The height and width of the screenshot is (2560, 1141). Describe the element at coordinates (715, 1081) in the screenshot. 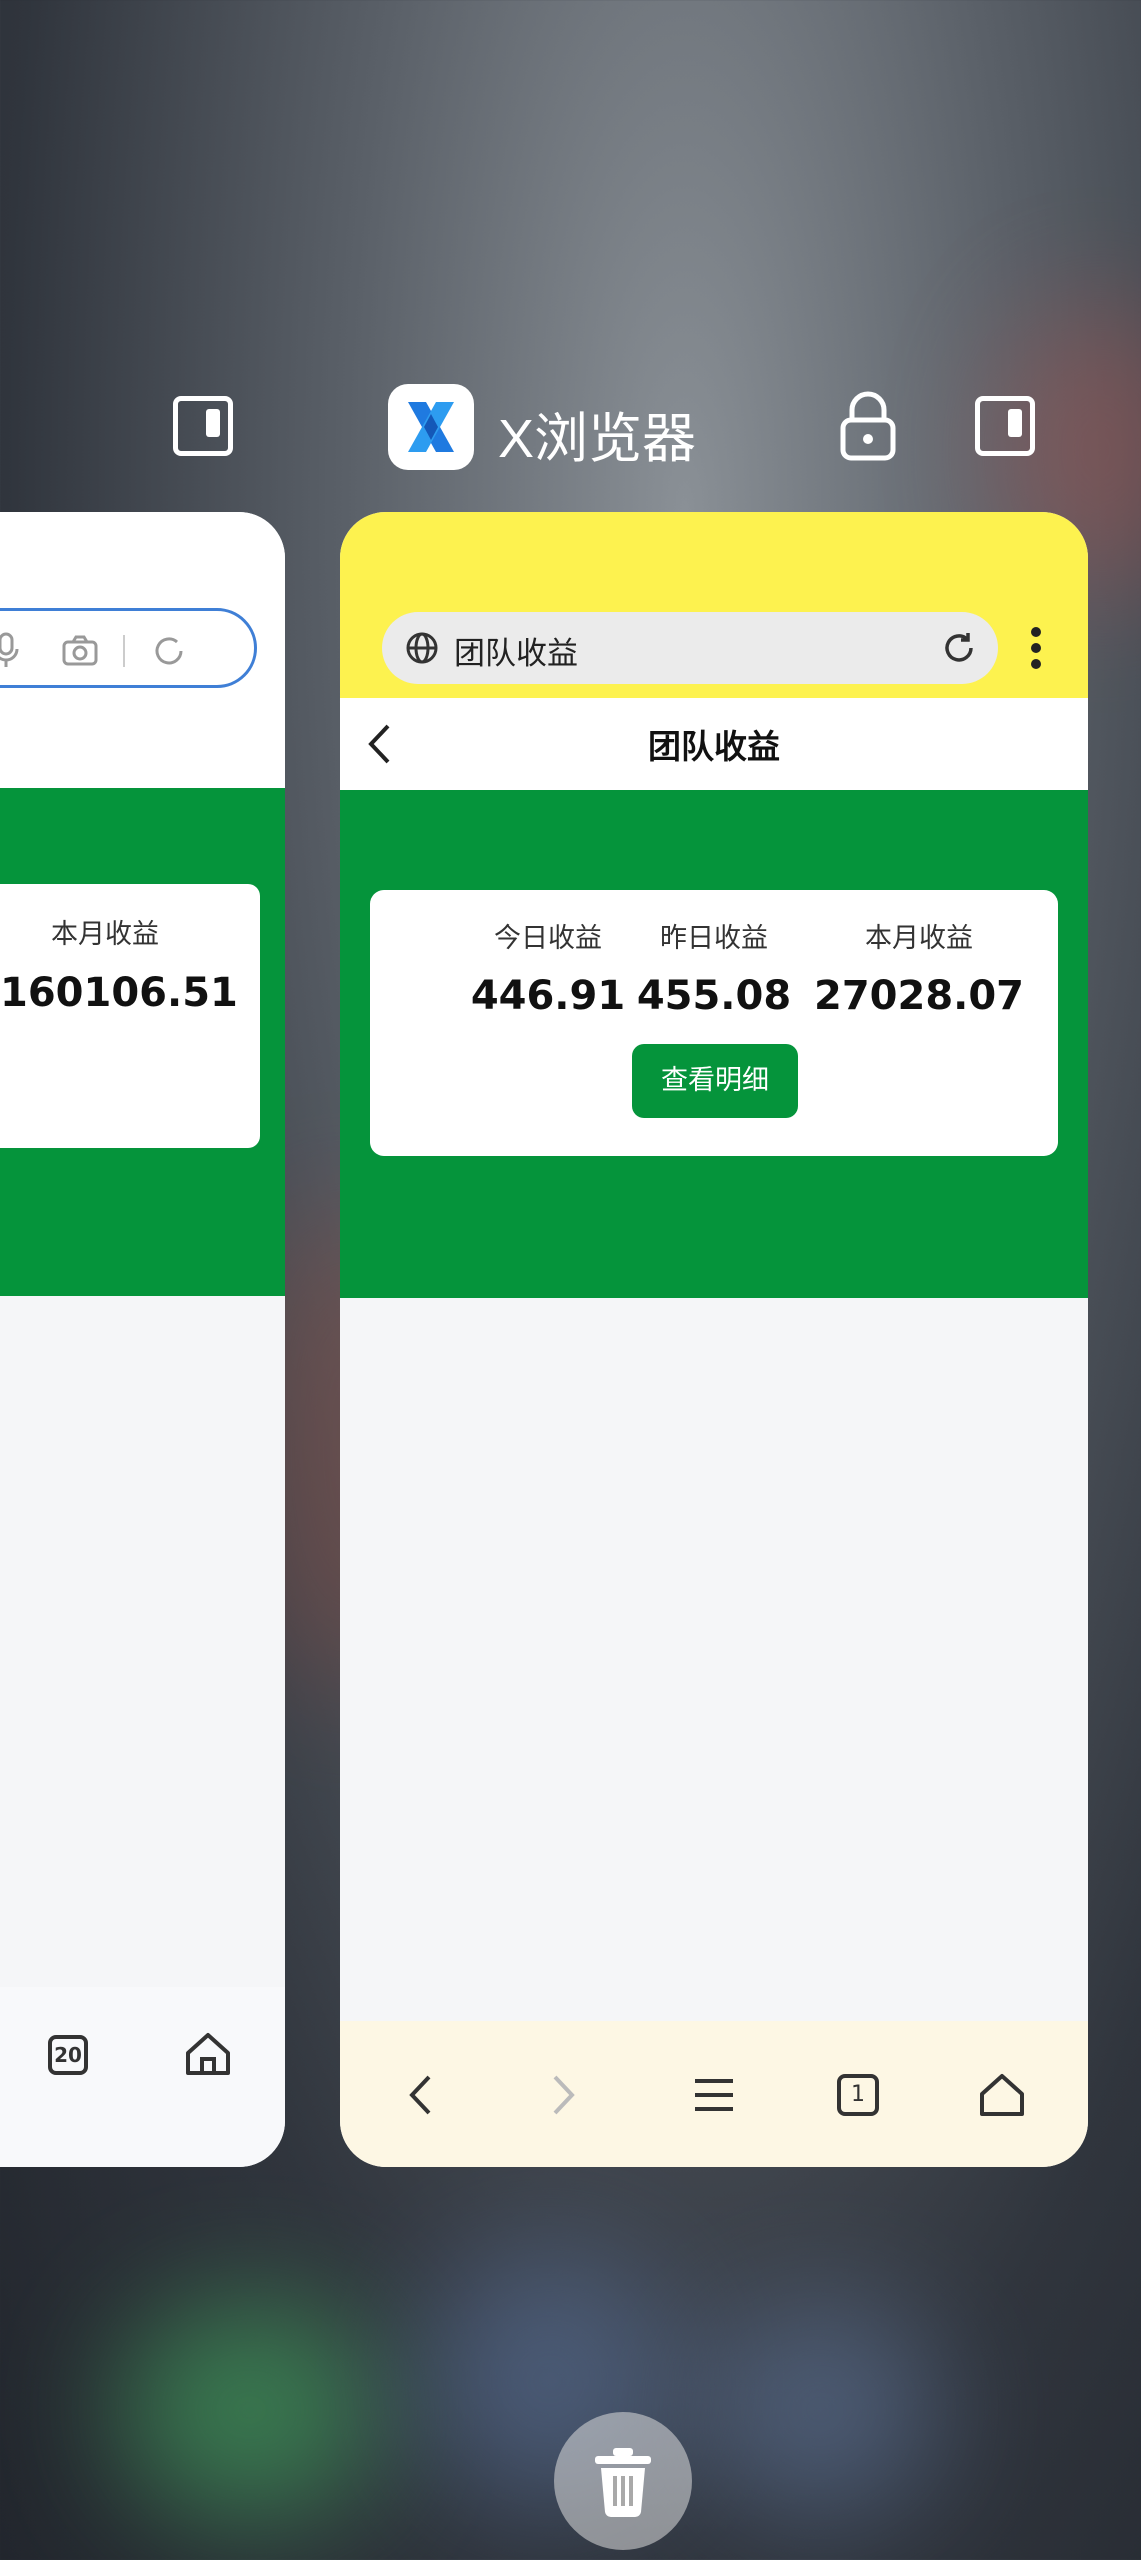

I see `view-details-button: 查看明细` at that location.